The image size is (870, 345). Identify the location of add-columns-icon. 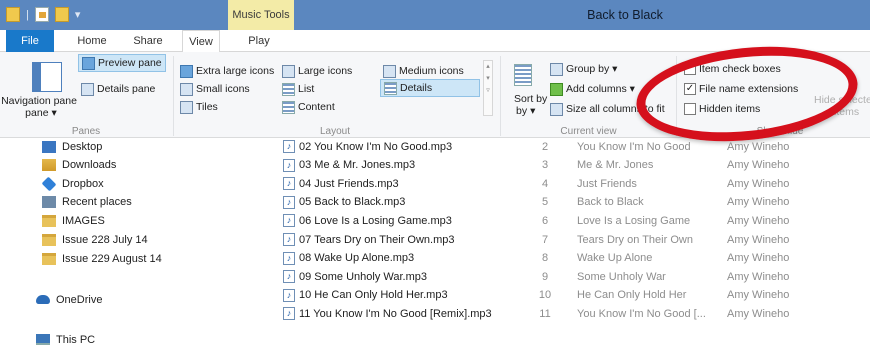
(556, 89).